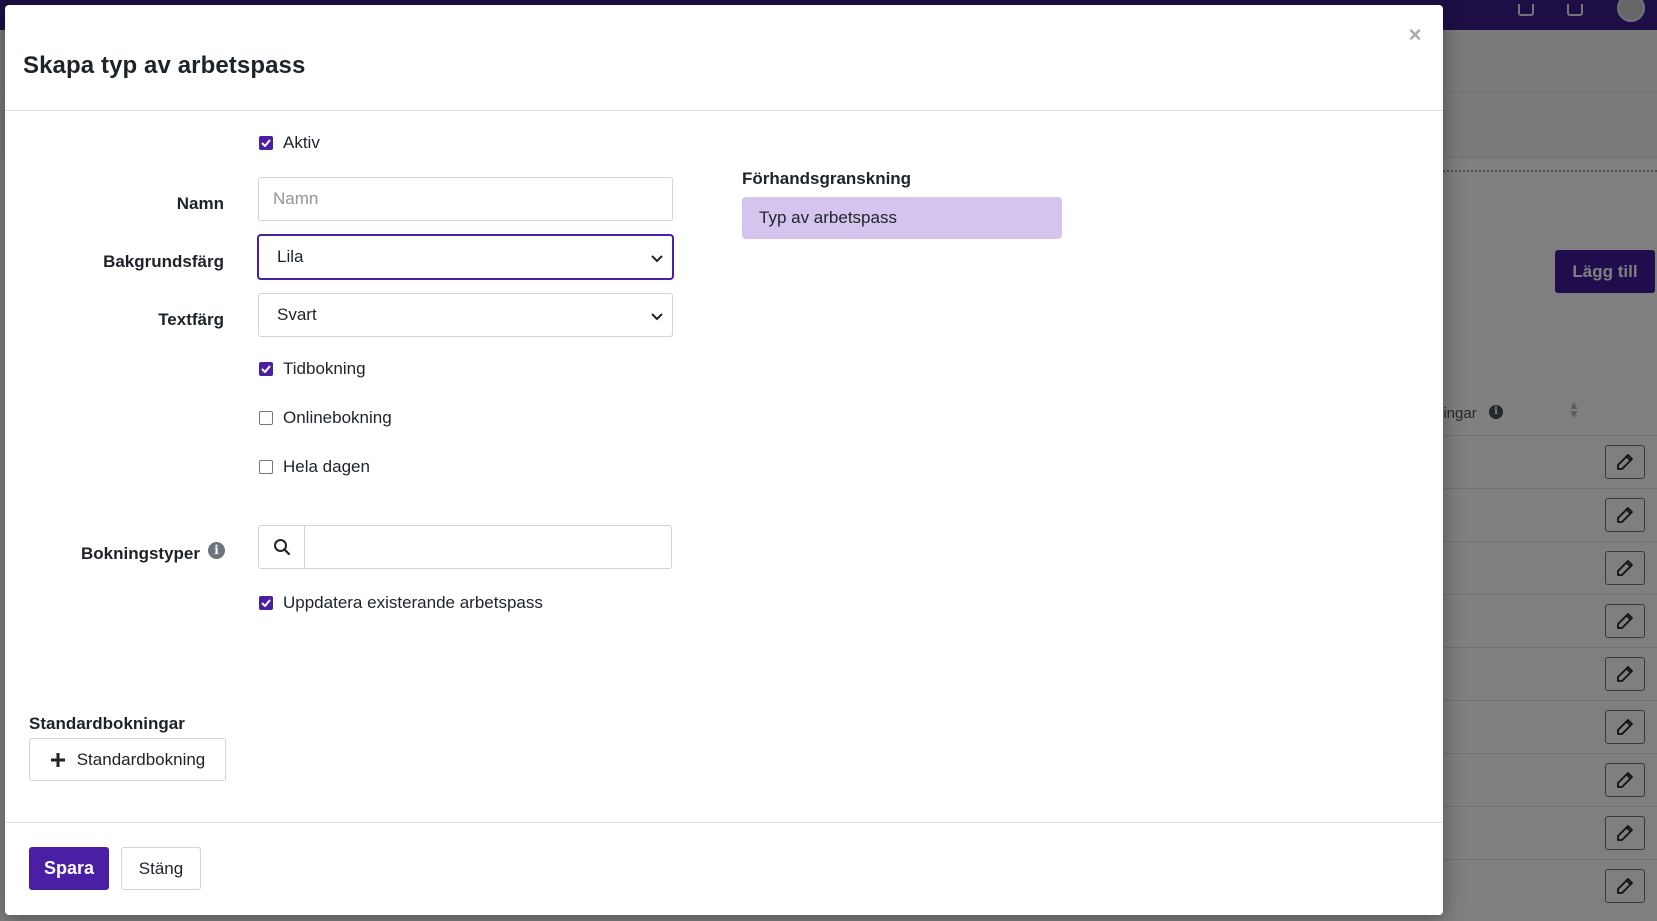  I want to click on add-default-booking-label: Standardbokning, so click(141, 759).